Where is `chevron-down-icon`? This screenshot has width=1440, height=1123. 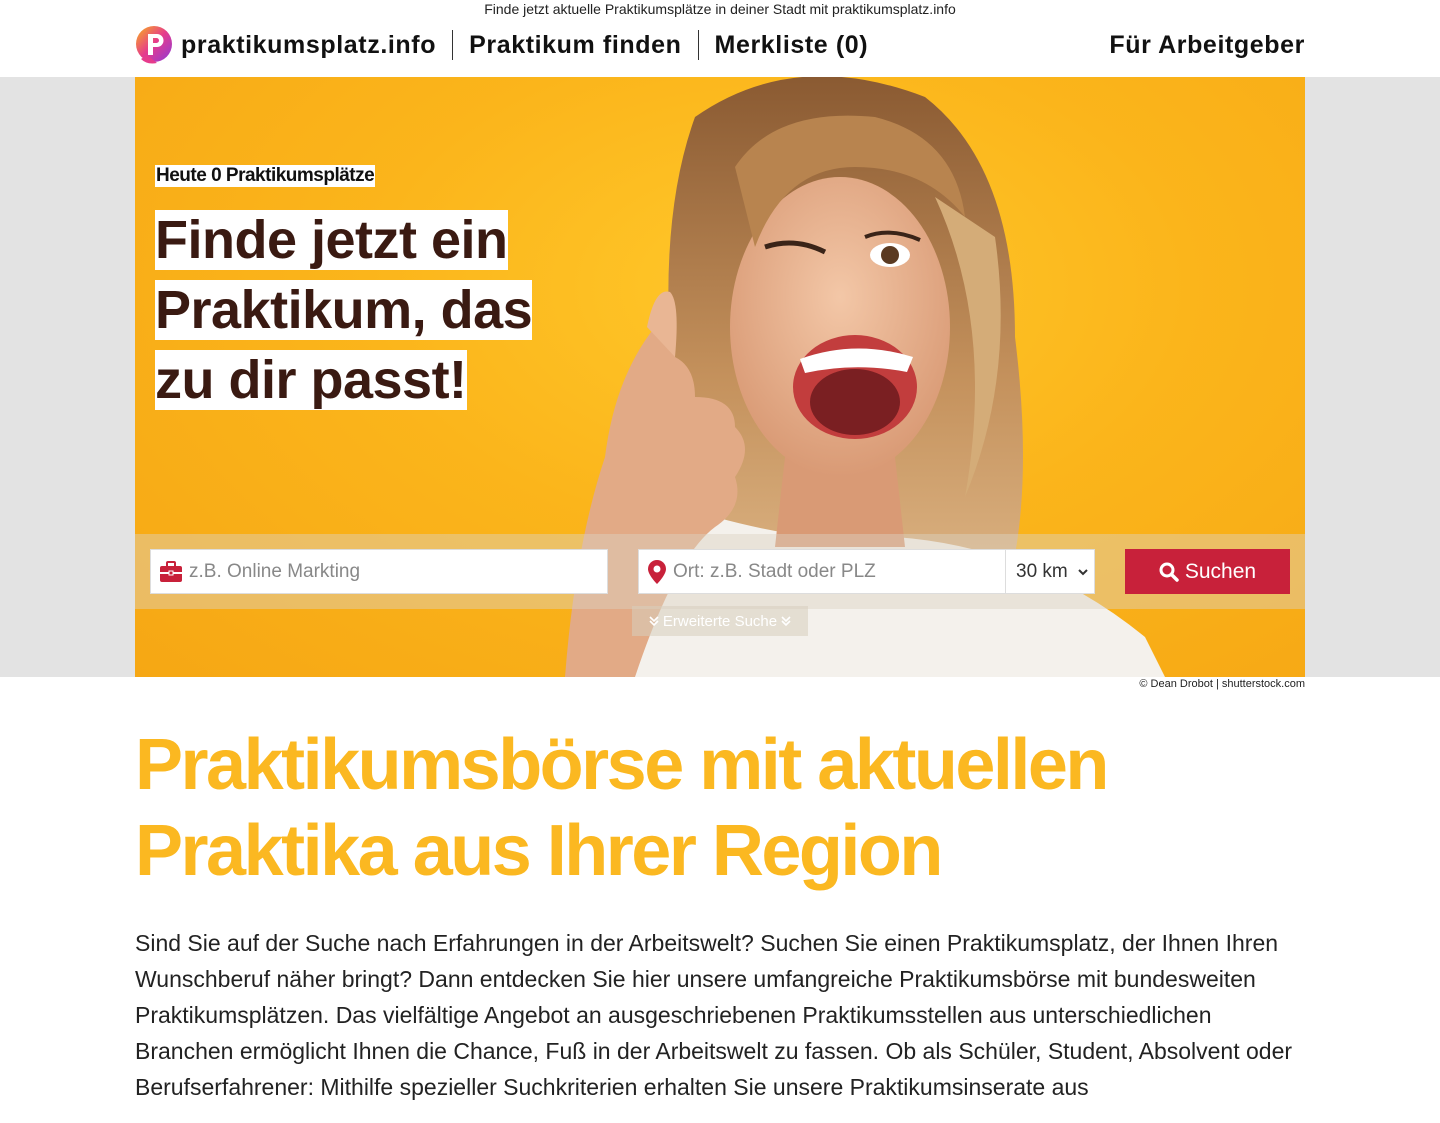 chevron-down-icon is located at coordinates (1083, 571).